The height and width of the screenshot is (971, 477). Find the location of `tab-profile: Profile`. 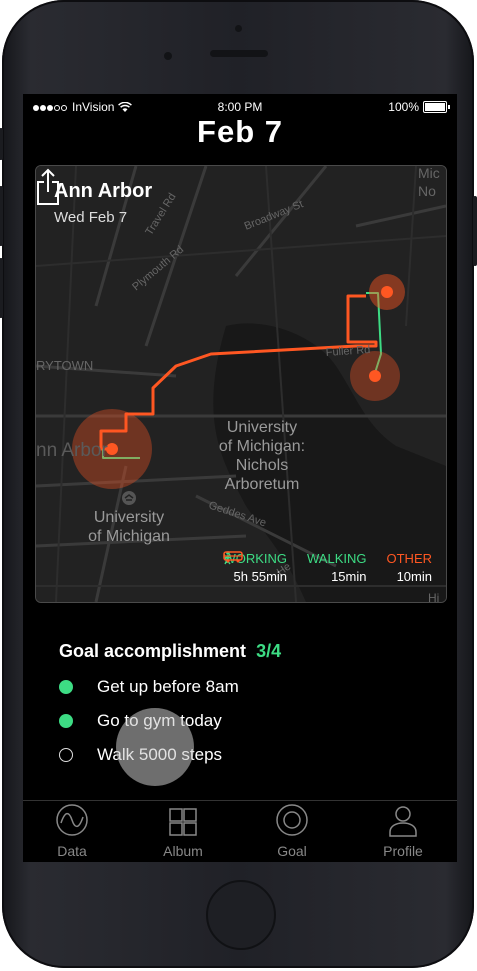

tab-profile: Profile is located at coordinates (403, 831).